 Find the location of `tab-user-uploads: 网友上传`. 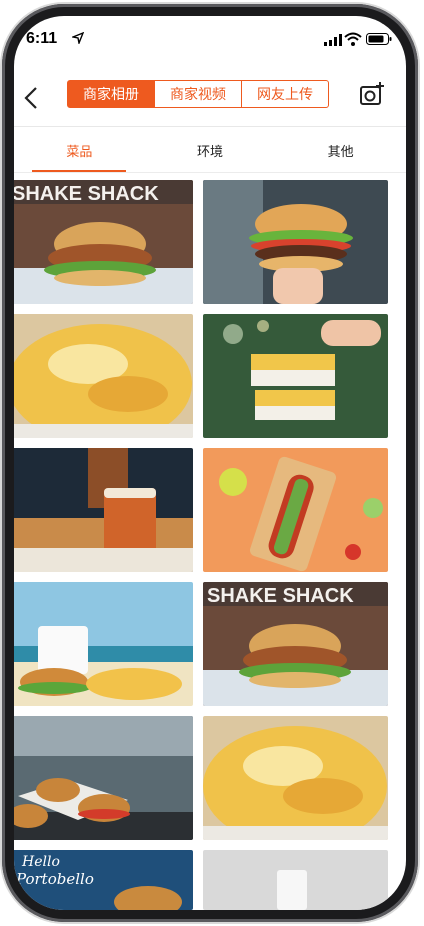

tab-user-uploads: 网友上传 is located at coordinates (284, 94).